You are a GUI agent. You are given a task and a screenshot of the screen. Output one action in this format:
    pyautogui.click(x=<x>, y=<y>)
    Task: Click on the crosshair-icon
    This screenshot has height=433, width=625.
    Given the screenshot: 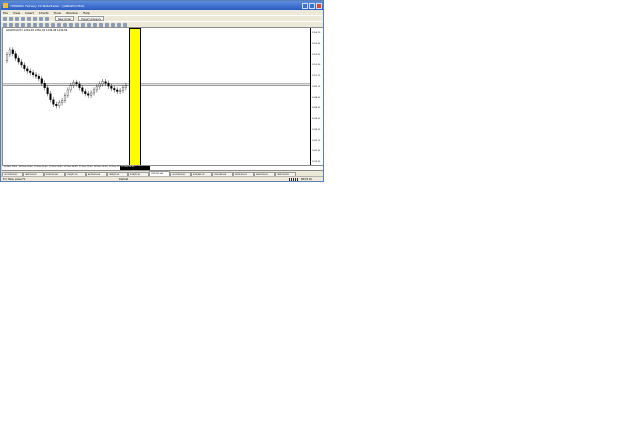 What is the action you would take?
    pyautogui.click(x=11, y=24)
    